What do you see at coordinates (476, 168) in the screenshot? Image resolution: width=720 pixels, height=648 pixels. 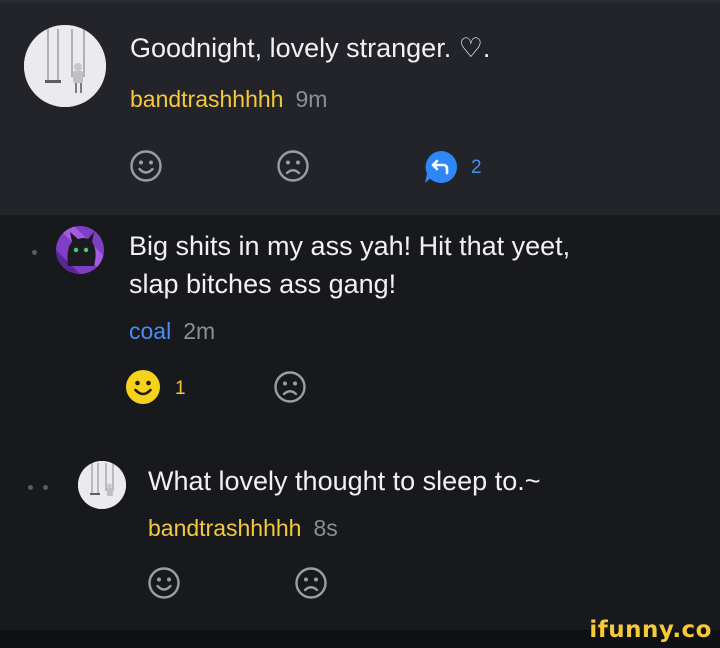 I see `reply-count: 2` at bounding box center [476, 168].